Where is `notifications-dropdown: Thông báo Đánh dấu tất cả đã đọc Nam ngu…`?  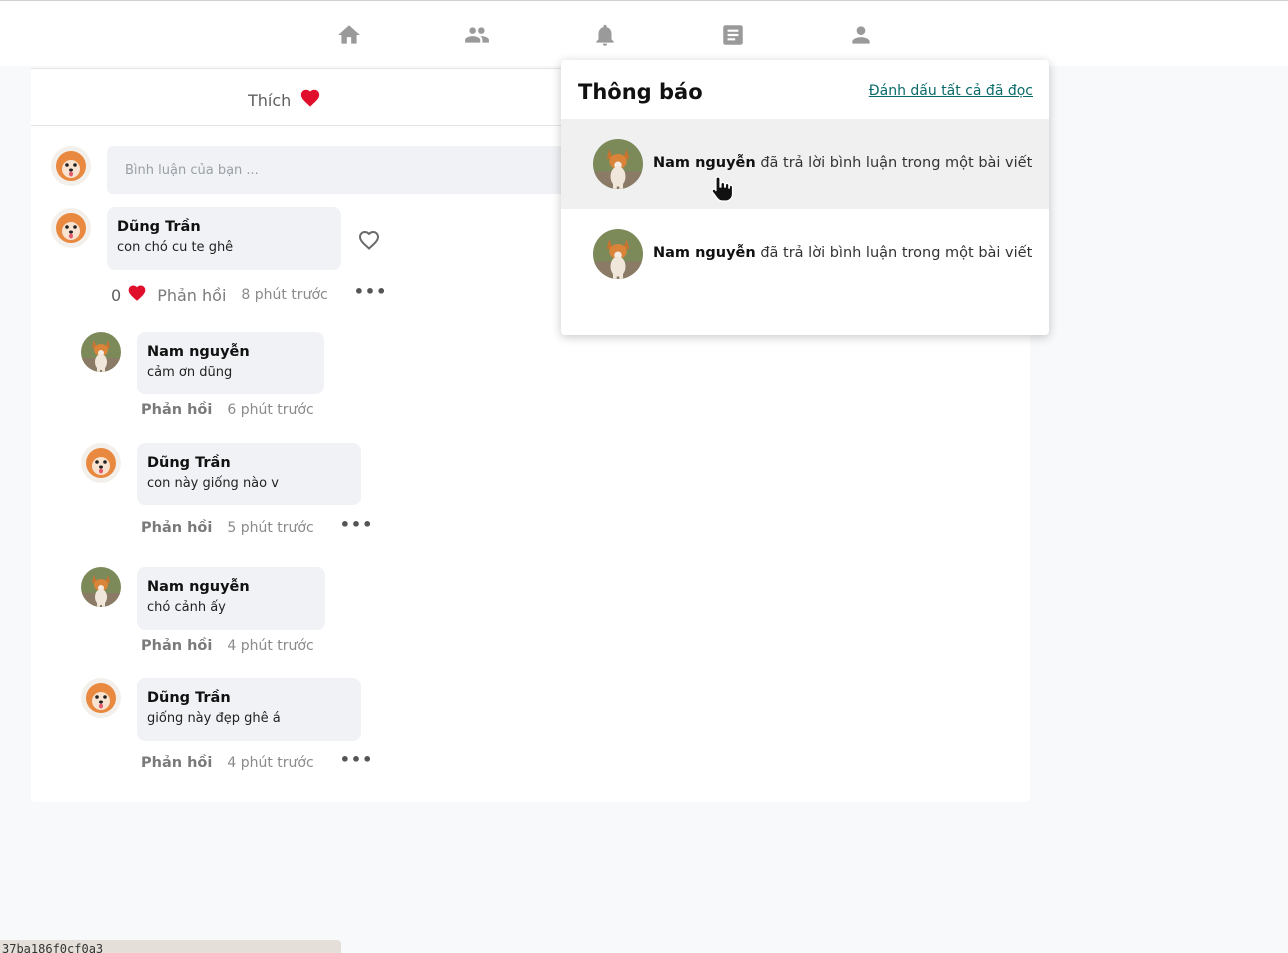
notifications-dropdown: Thông báo Đánh dấu tất cả đã đọc Nam ngu… is located at coordinates (805, 197).